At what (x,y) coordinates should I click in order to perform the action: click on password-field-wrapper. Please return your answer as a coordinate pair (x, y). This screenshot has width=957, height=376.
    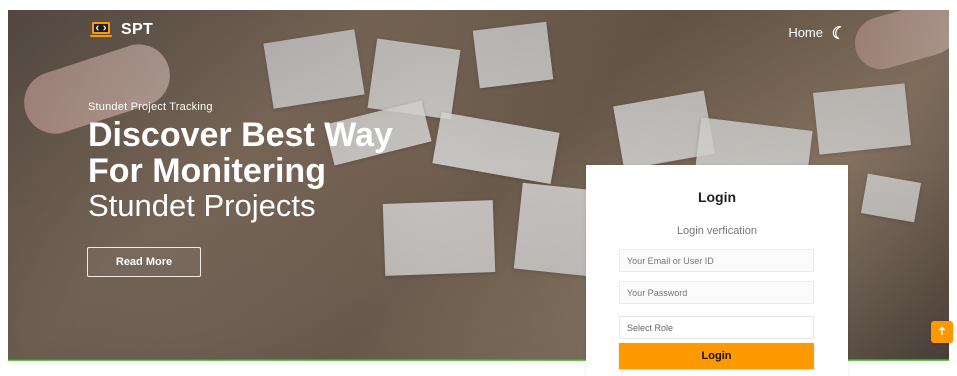
    Looking at the image, I should click on (716, 292).